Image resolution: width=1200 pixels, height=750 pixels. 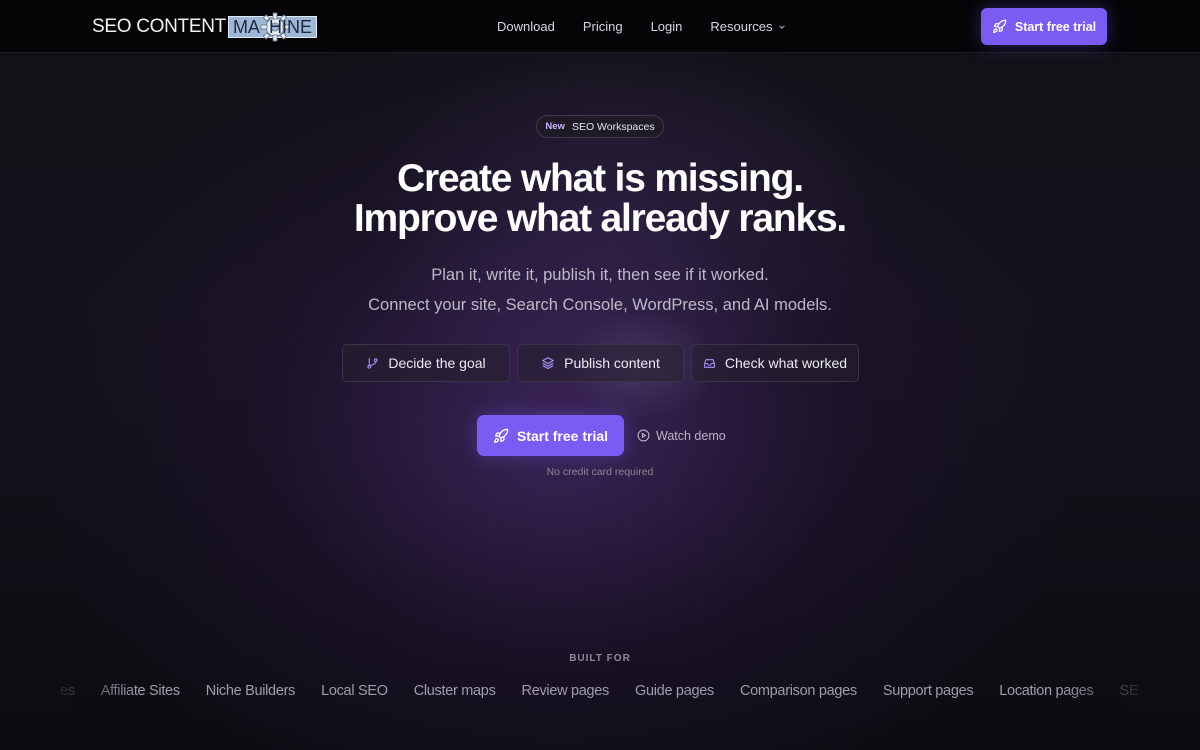 I want to click on list-item: Comparison pages, so click(x=798, y=691).